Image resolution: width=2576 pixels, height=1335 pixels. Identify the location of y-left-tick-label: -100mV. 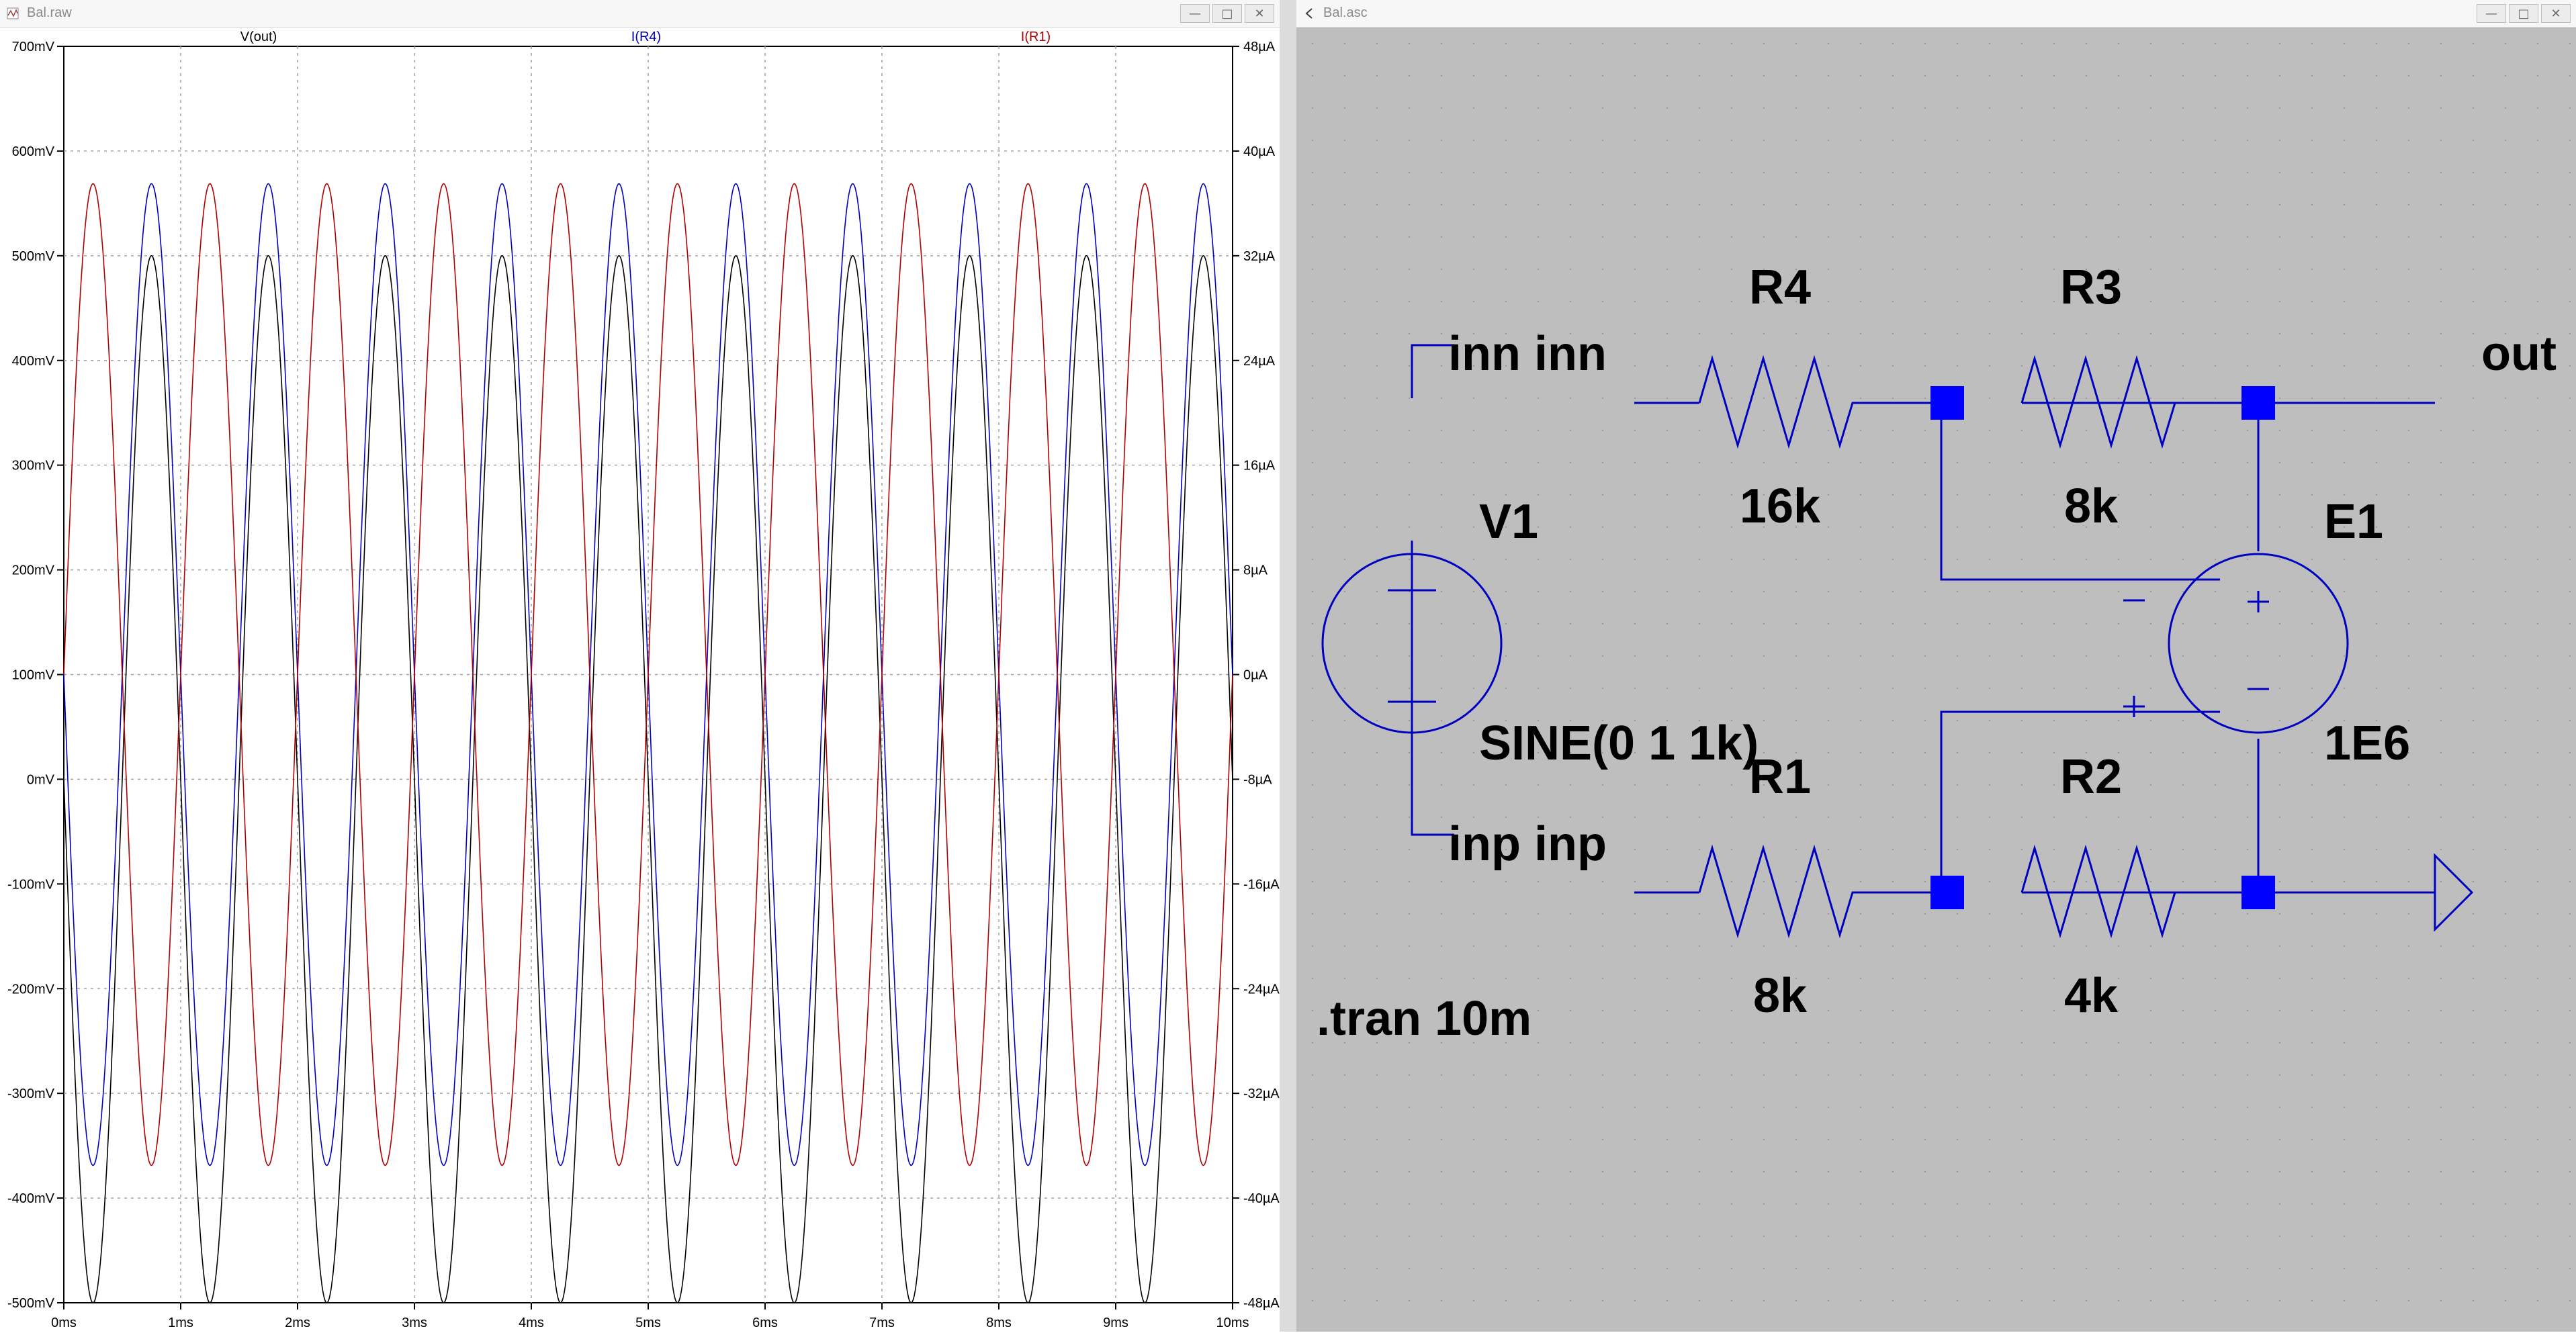
(31, 885).